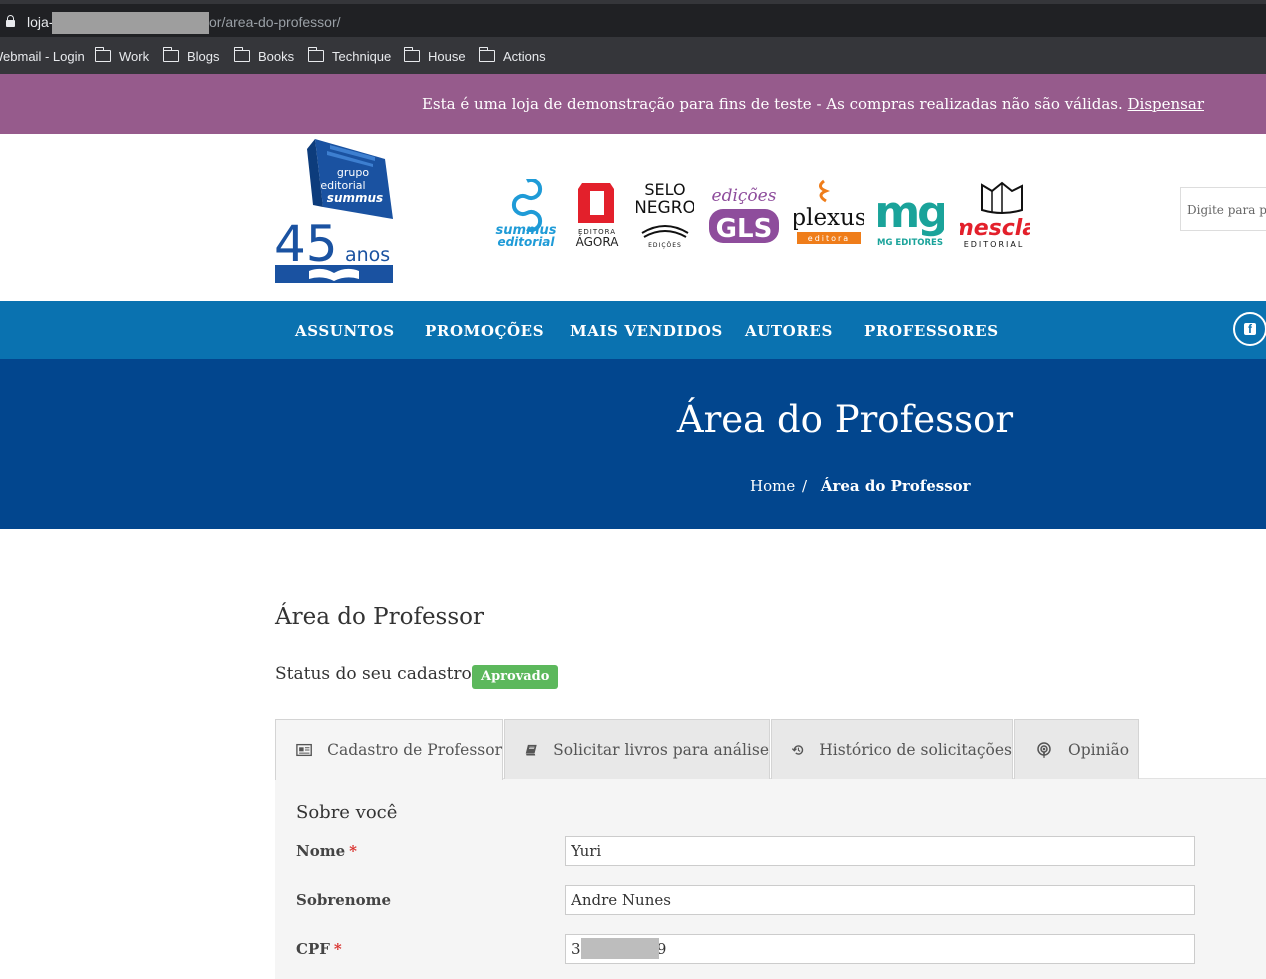 Image resolution: width=1266 pixels, height=979 pixels. Describe the element at coordinates (414, 750) in the screenshot. I see `tab-label: Cadastro de Professor` at that location.